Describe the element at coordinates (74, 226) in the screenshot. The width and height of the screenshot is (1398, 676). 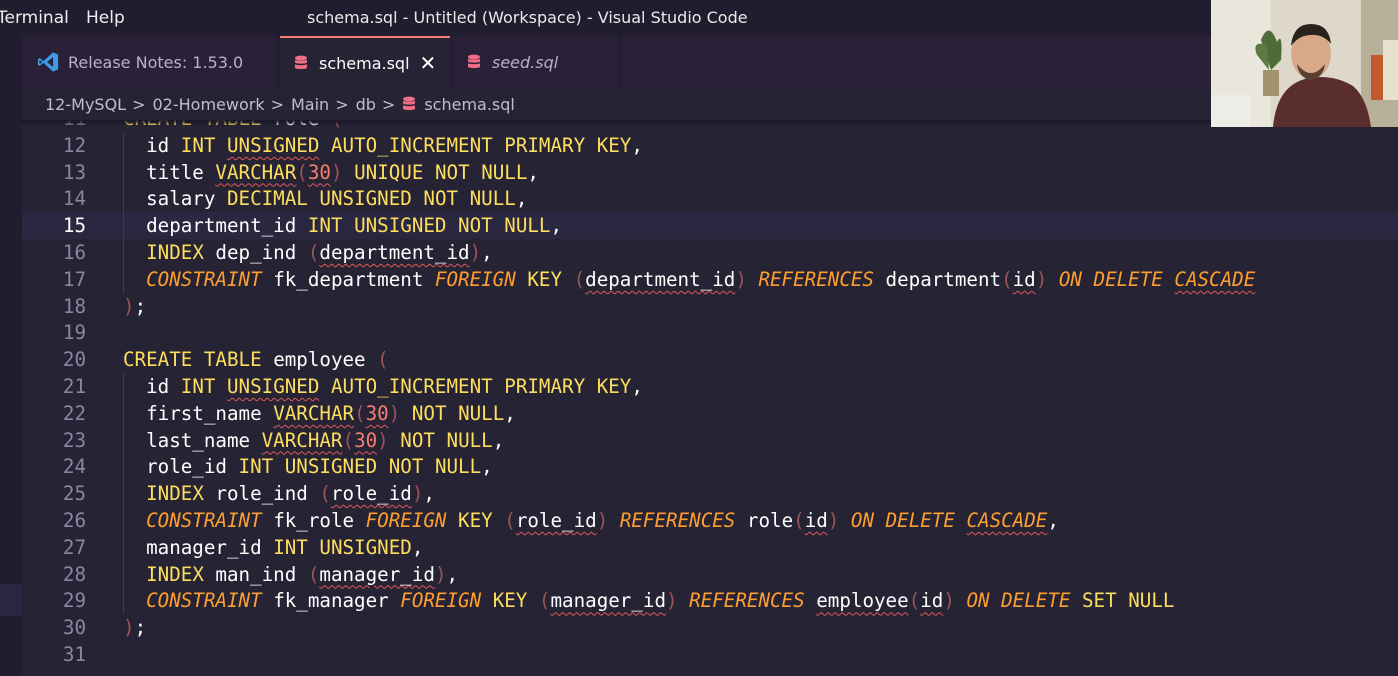
I see `line-number: 15` at that location.